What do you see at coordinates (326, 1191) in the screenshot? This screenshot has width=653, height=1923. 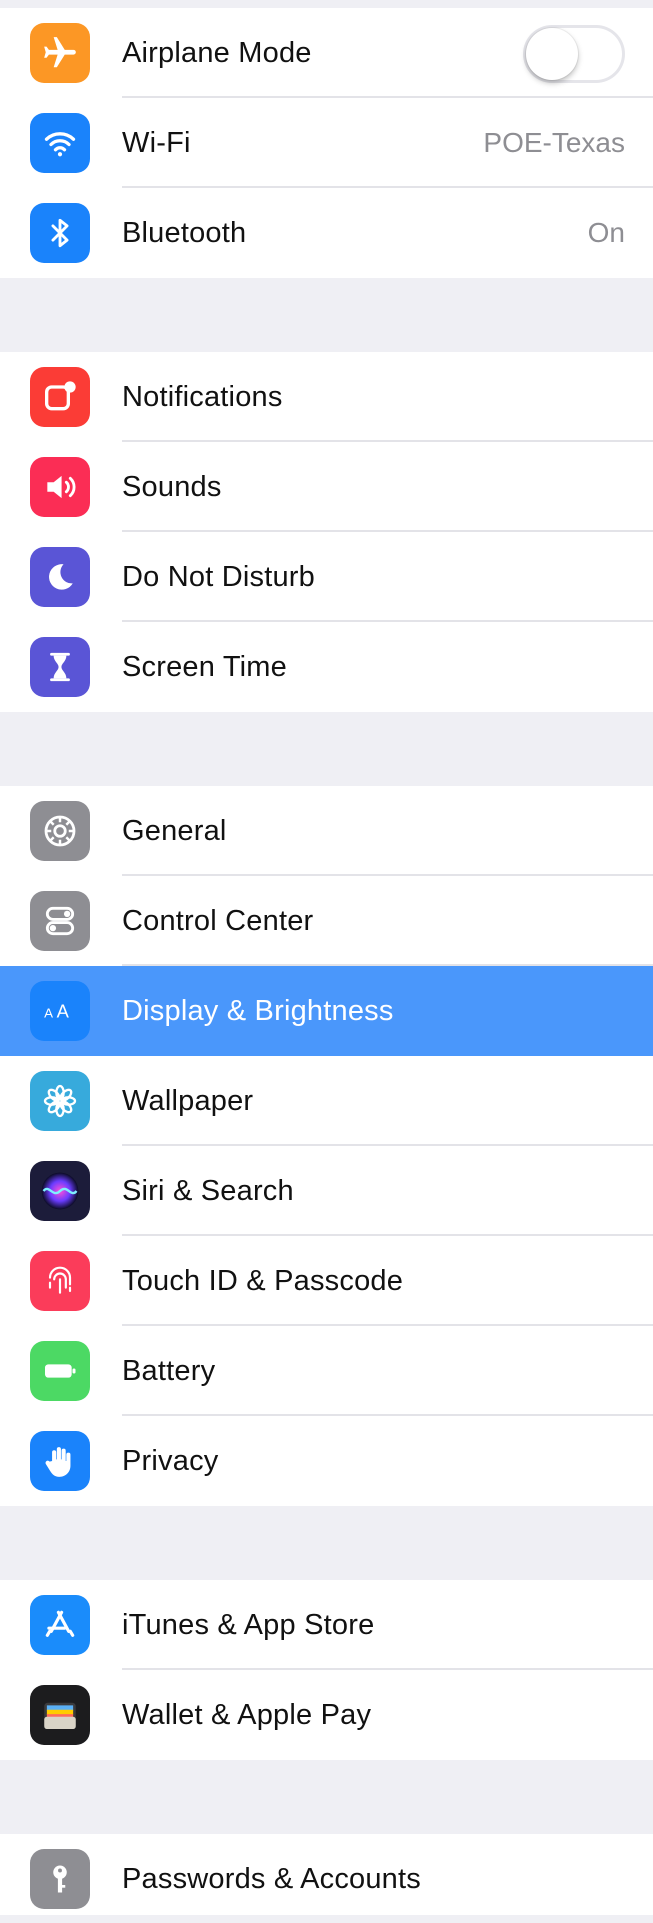 I see `row-siri-search: Siri & Search` at bounding box center [326, 1191].